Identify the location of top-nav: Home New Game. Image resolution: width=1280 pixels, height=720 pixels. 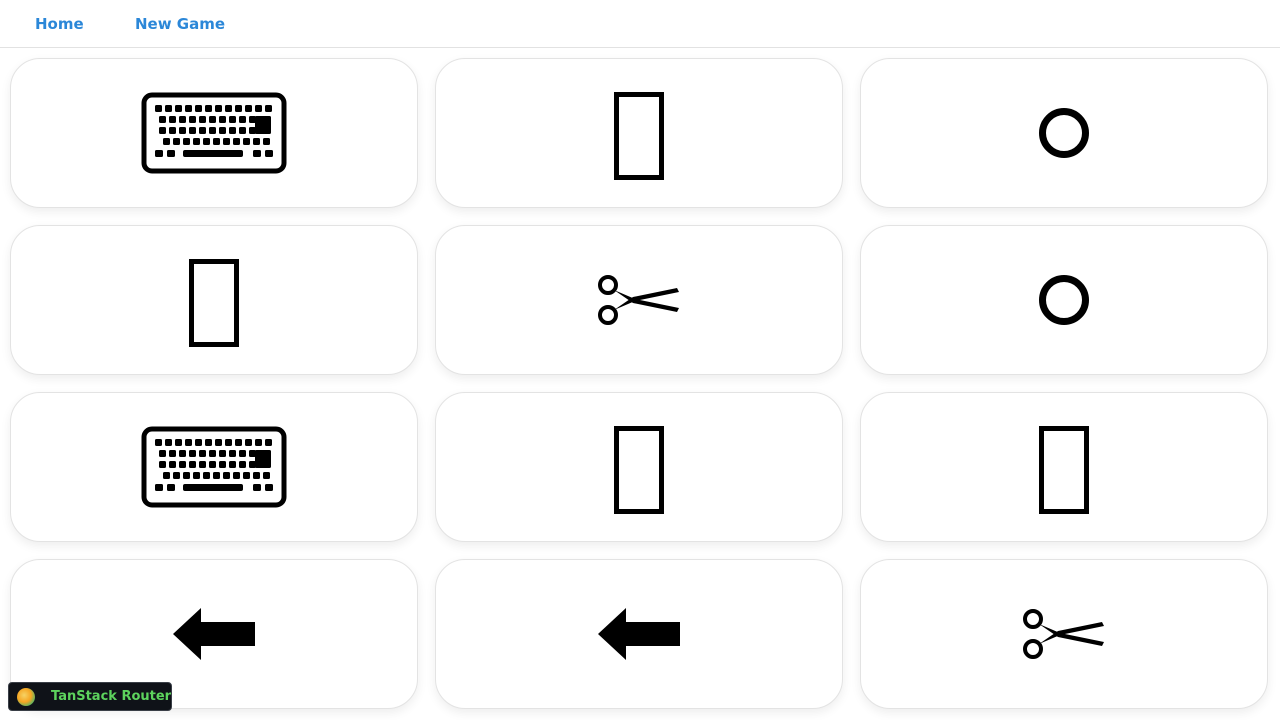
(640, 24).